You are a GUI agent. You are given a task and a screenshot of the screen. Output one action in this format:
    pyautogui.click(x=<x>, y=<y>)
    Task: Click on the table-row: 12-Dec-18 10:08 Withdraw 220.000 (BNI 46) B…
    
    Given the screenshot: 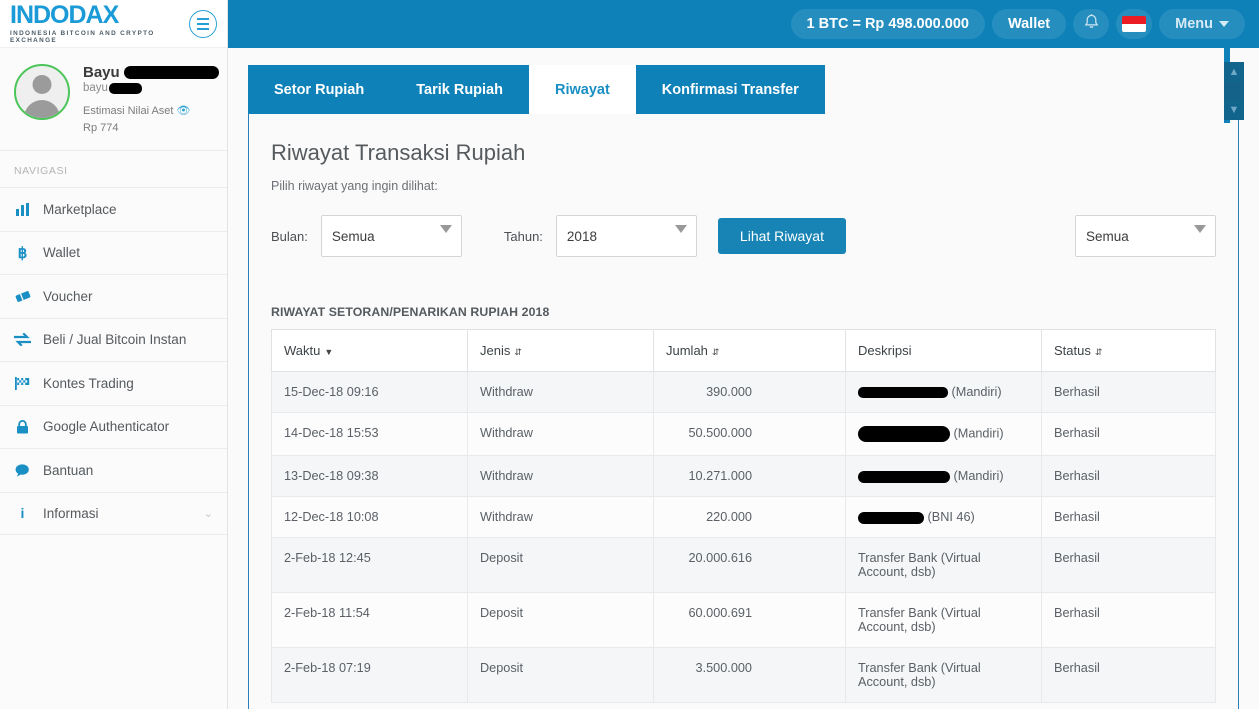 What is the action you would take?
    pyautogui.click(x=743, y=517)
    